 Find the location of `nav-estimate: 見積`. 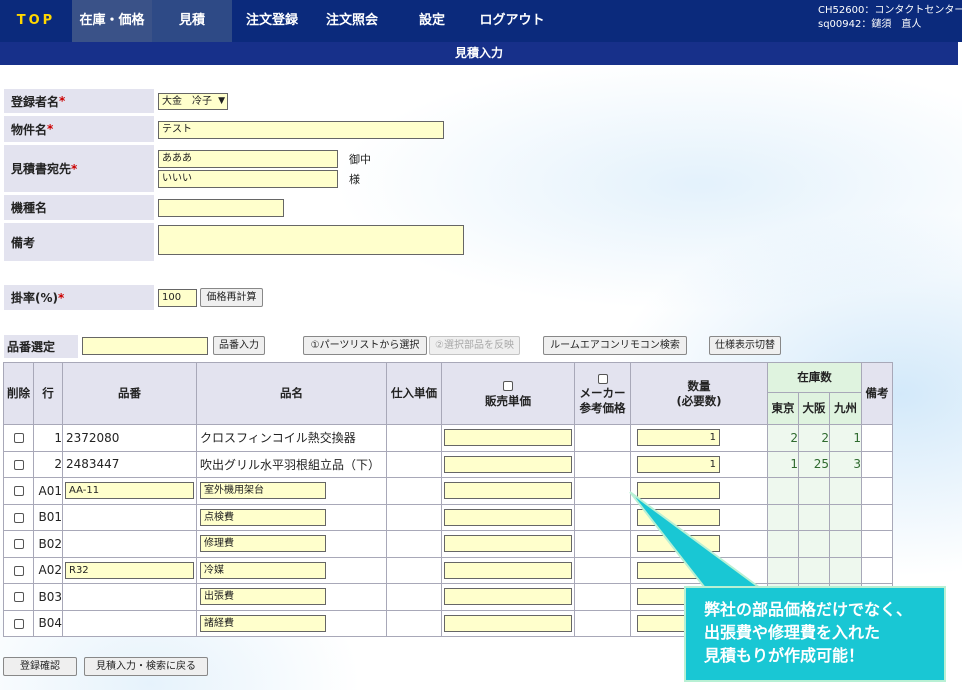

nav-estimate: 見積 is located at coordinates (192, 21).